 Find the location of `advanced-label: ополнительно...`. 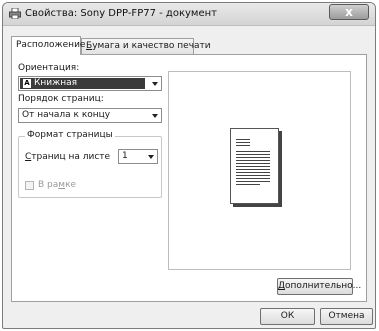

advanced-label: ополнительно... is located at coordinates (323, 286).